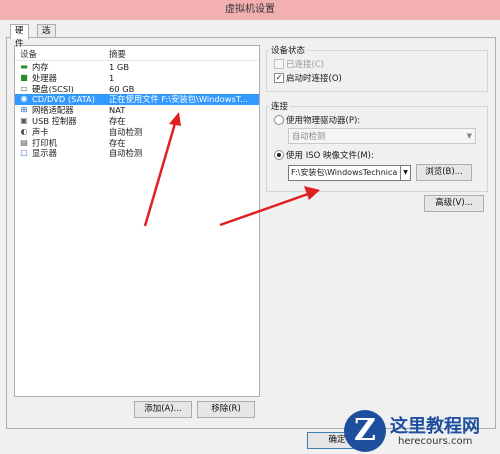 The height and width of the screenshot is (454, 500). What do you see at coordinates (377, 71) in the screenshot?
I see `device-status-group` at bounding box center [377, 71].